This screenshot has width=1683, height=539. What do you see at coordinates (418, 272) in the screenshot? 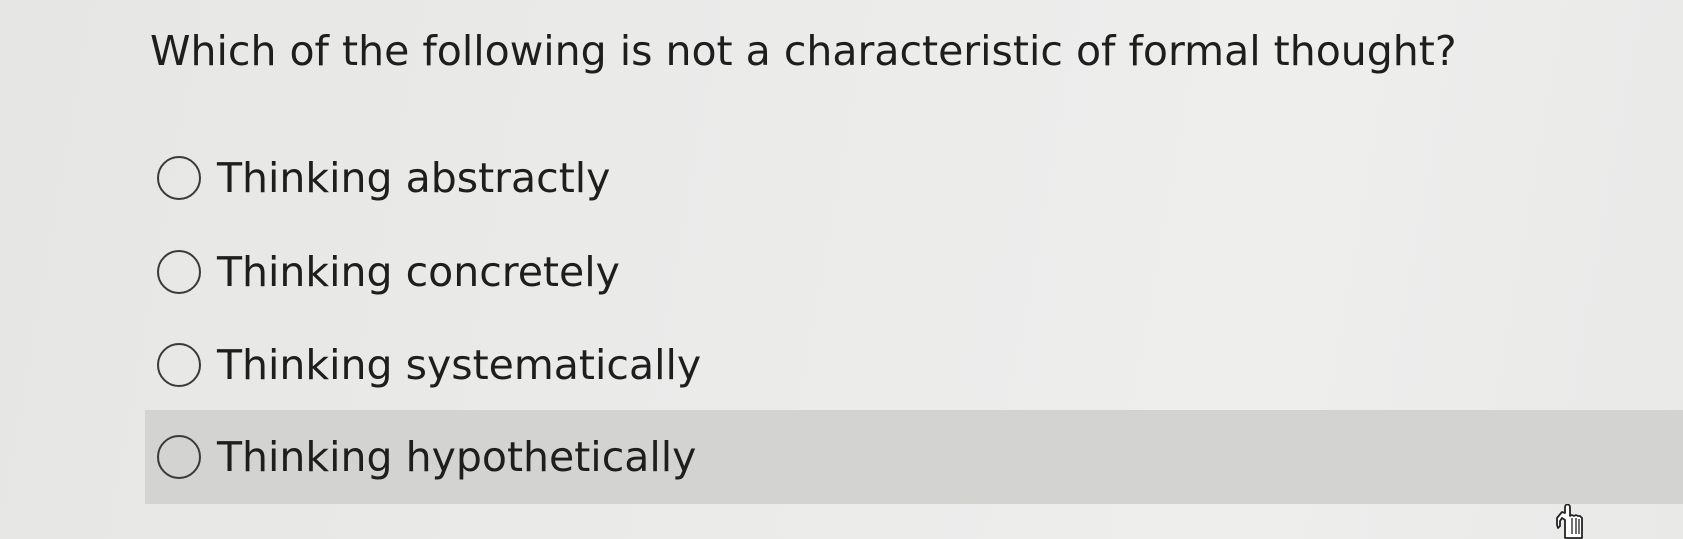
I see `option-label: Thinking concretely` at bounding box center [418, 272].